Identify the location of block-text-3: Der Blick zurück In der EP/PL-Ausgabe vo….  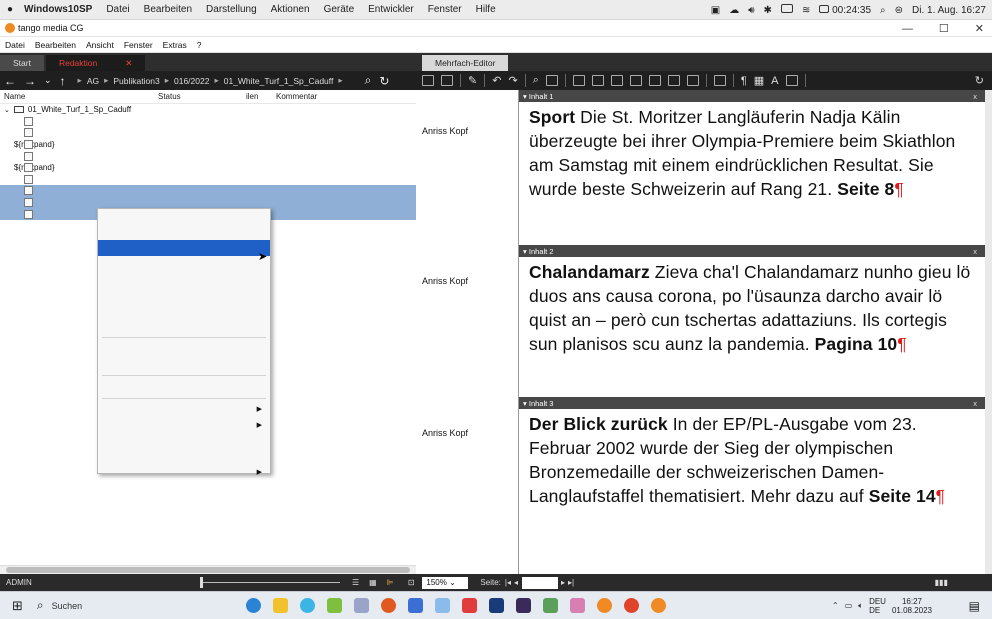
(752, 458).